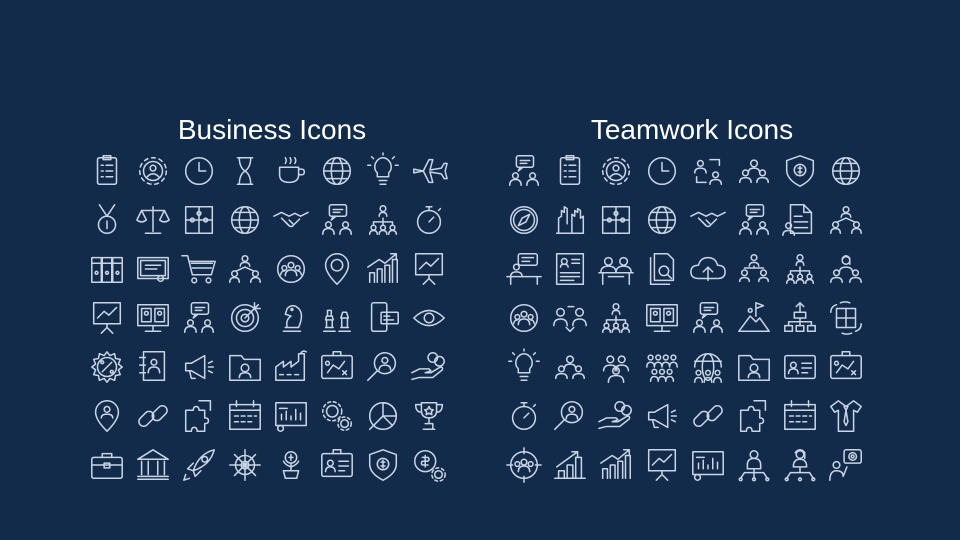 Image resolution: width=960 pixels, height=540 pixels. I want to click on team-structure-icon, so click(754, 269).